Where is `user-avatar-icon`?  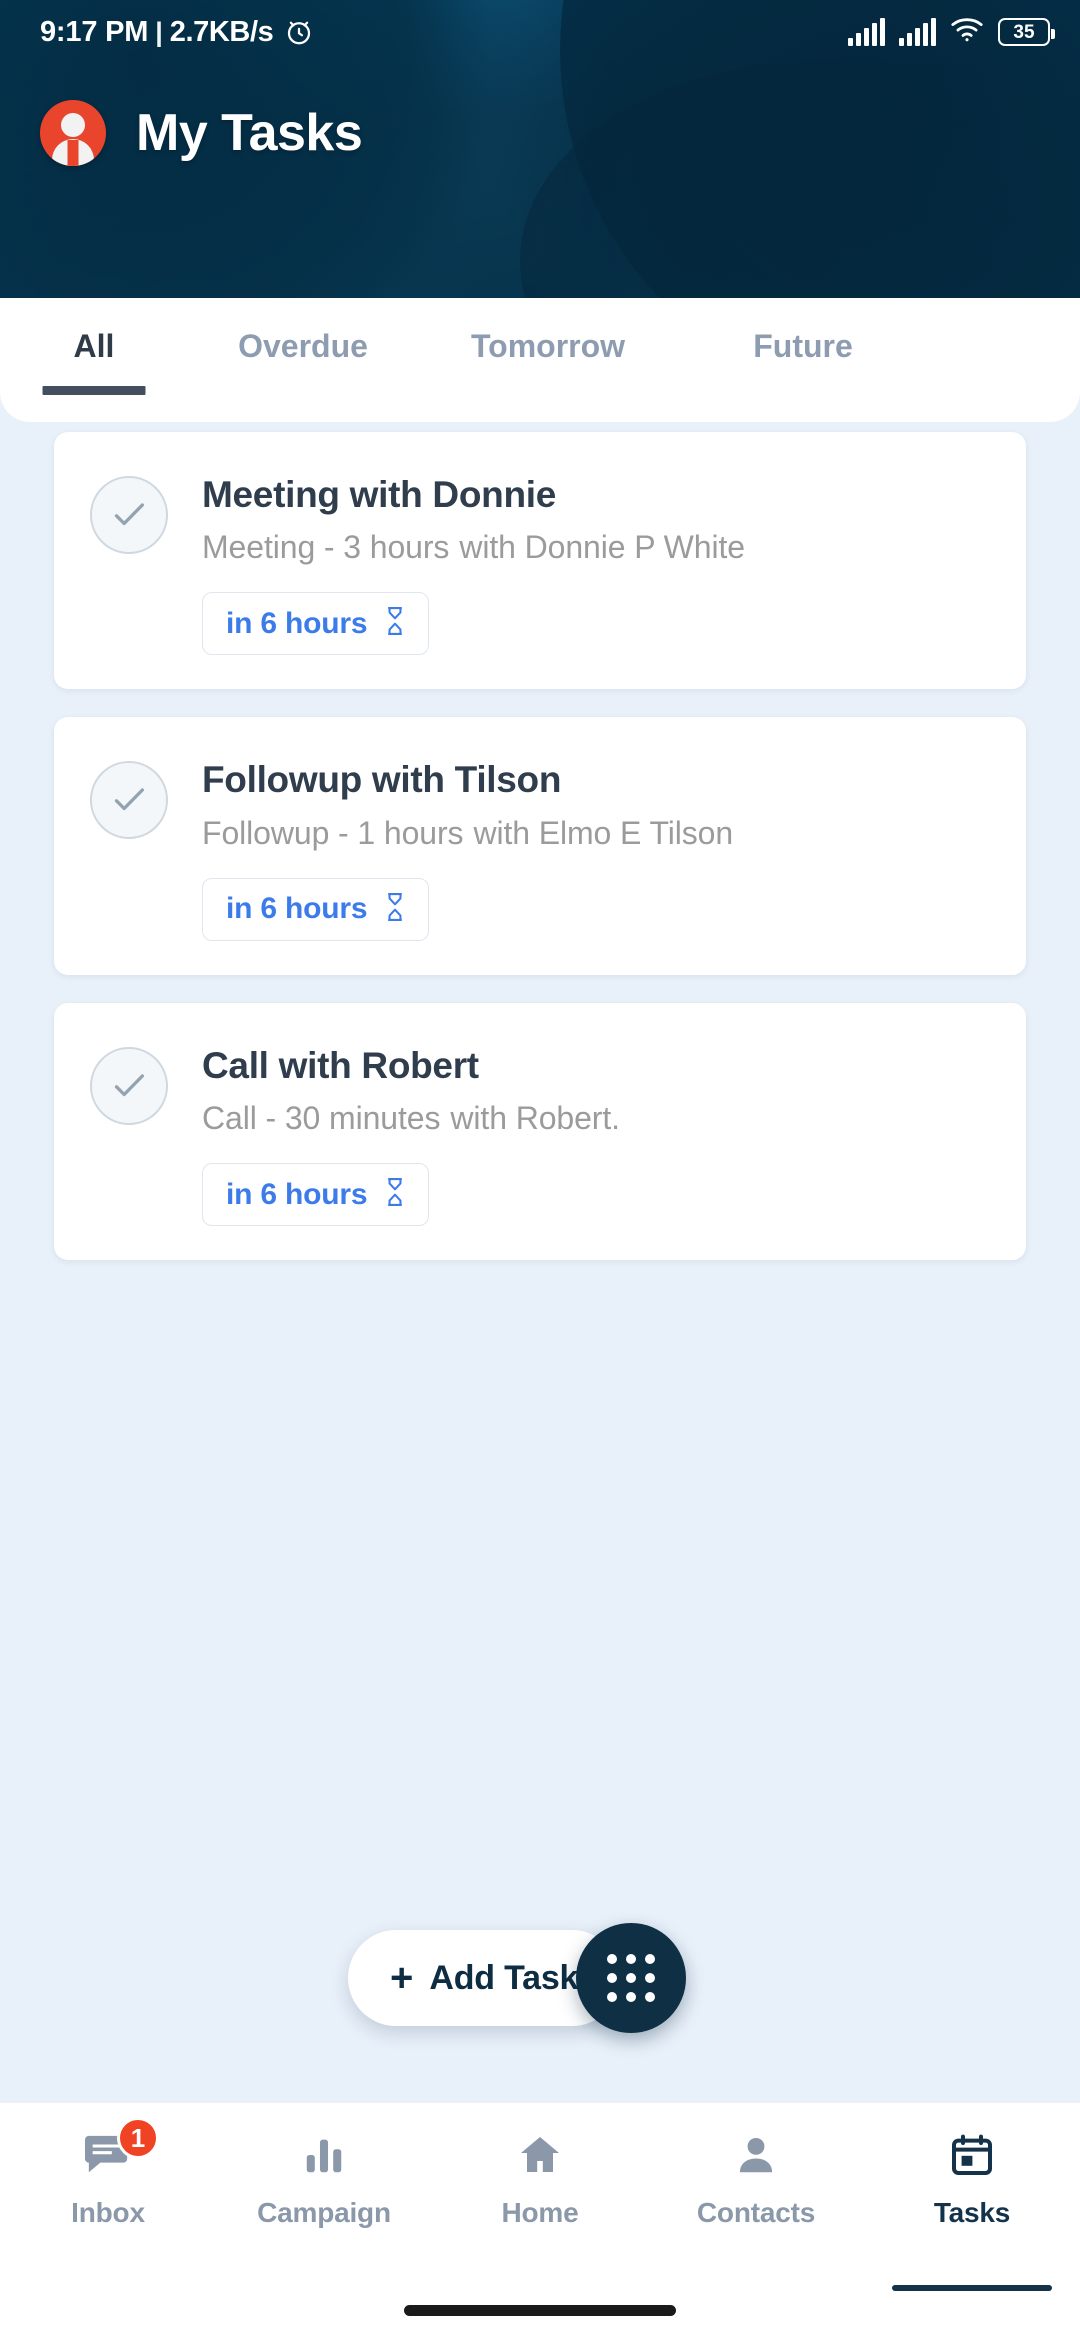 user-avatar-icon is located at coordinates (73, 133).